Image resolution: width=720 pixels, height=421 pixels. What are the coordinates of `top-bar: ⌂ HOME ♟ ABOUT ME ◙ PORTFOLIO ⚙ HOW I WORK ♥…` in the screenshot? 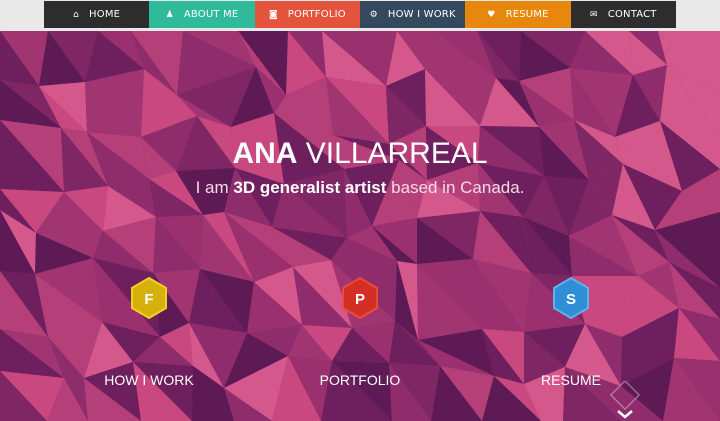 It's located at (360, 15).